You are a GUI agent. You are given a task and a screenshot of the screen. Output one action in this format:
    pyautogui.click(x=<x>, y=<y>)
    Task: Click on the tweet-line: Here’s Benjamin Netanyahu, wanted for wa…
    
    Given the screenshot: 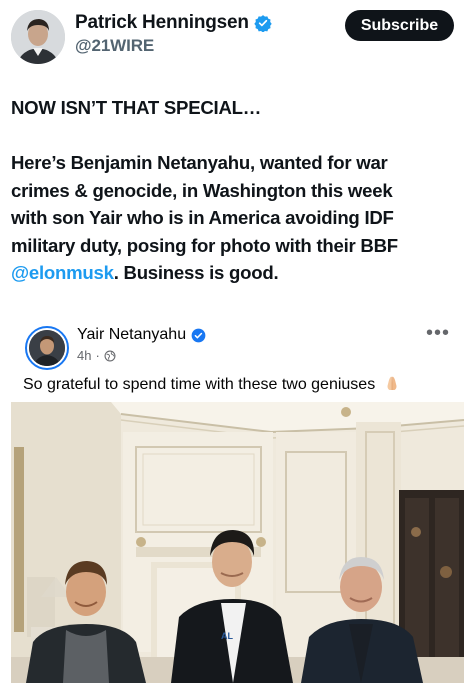 What is the action you would take?
    pyautogui.click(x=199, y=162)
    